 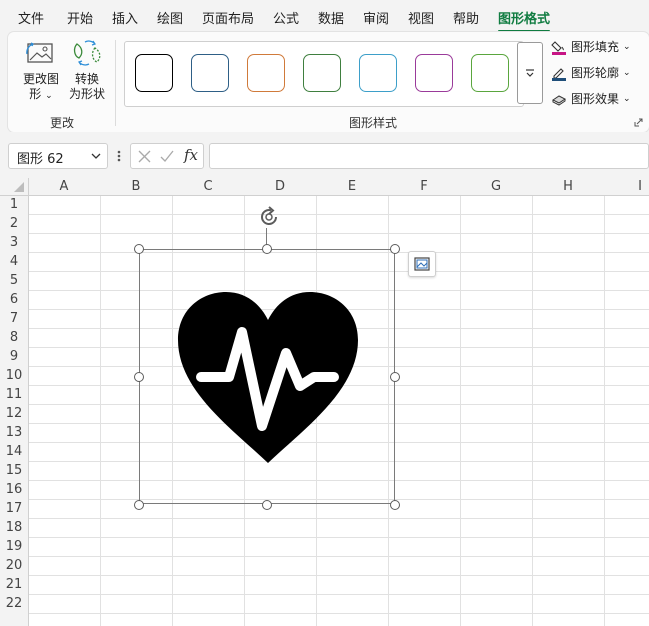 What do you see at coordinates (429, 156) in the screenshot?
I see `formula-input` at bounding box center [429, 156].